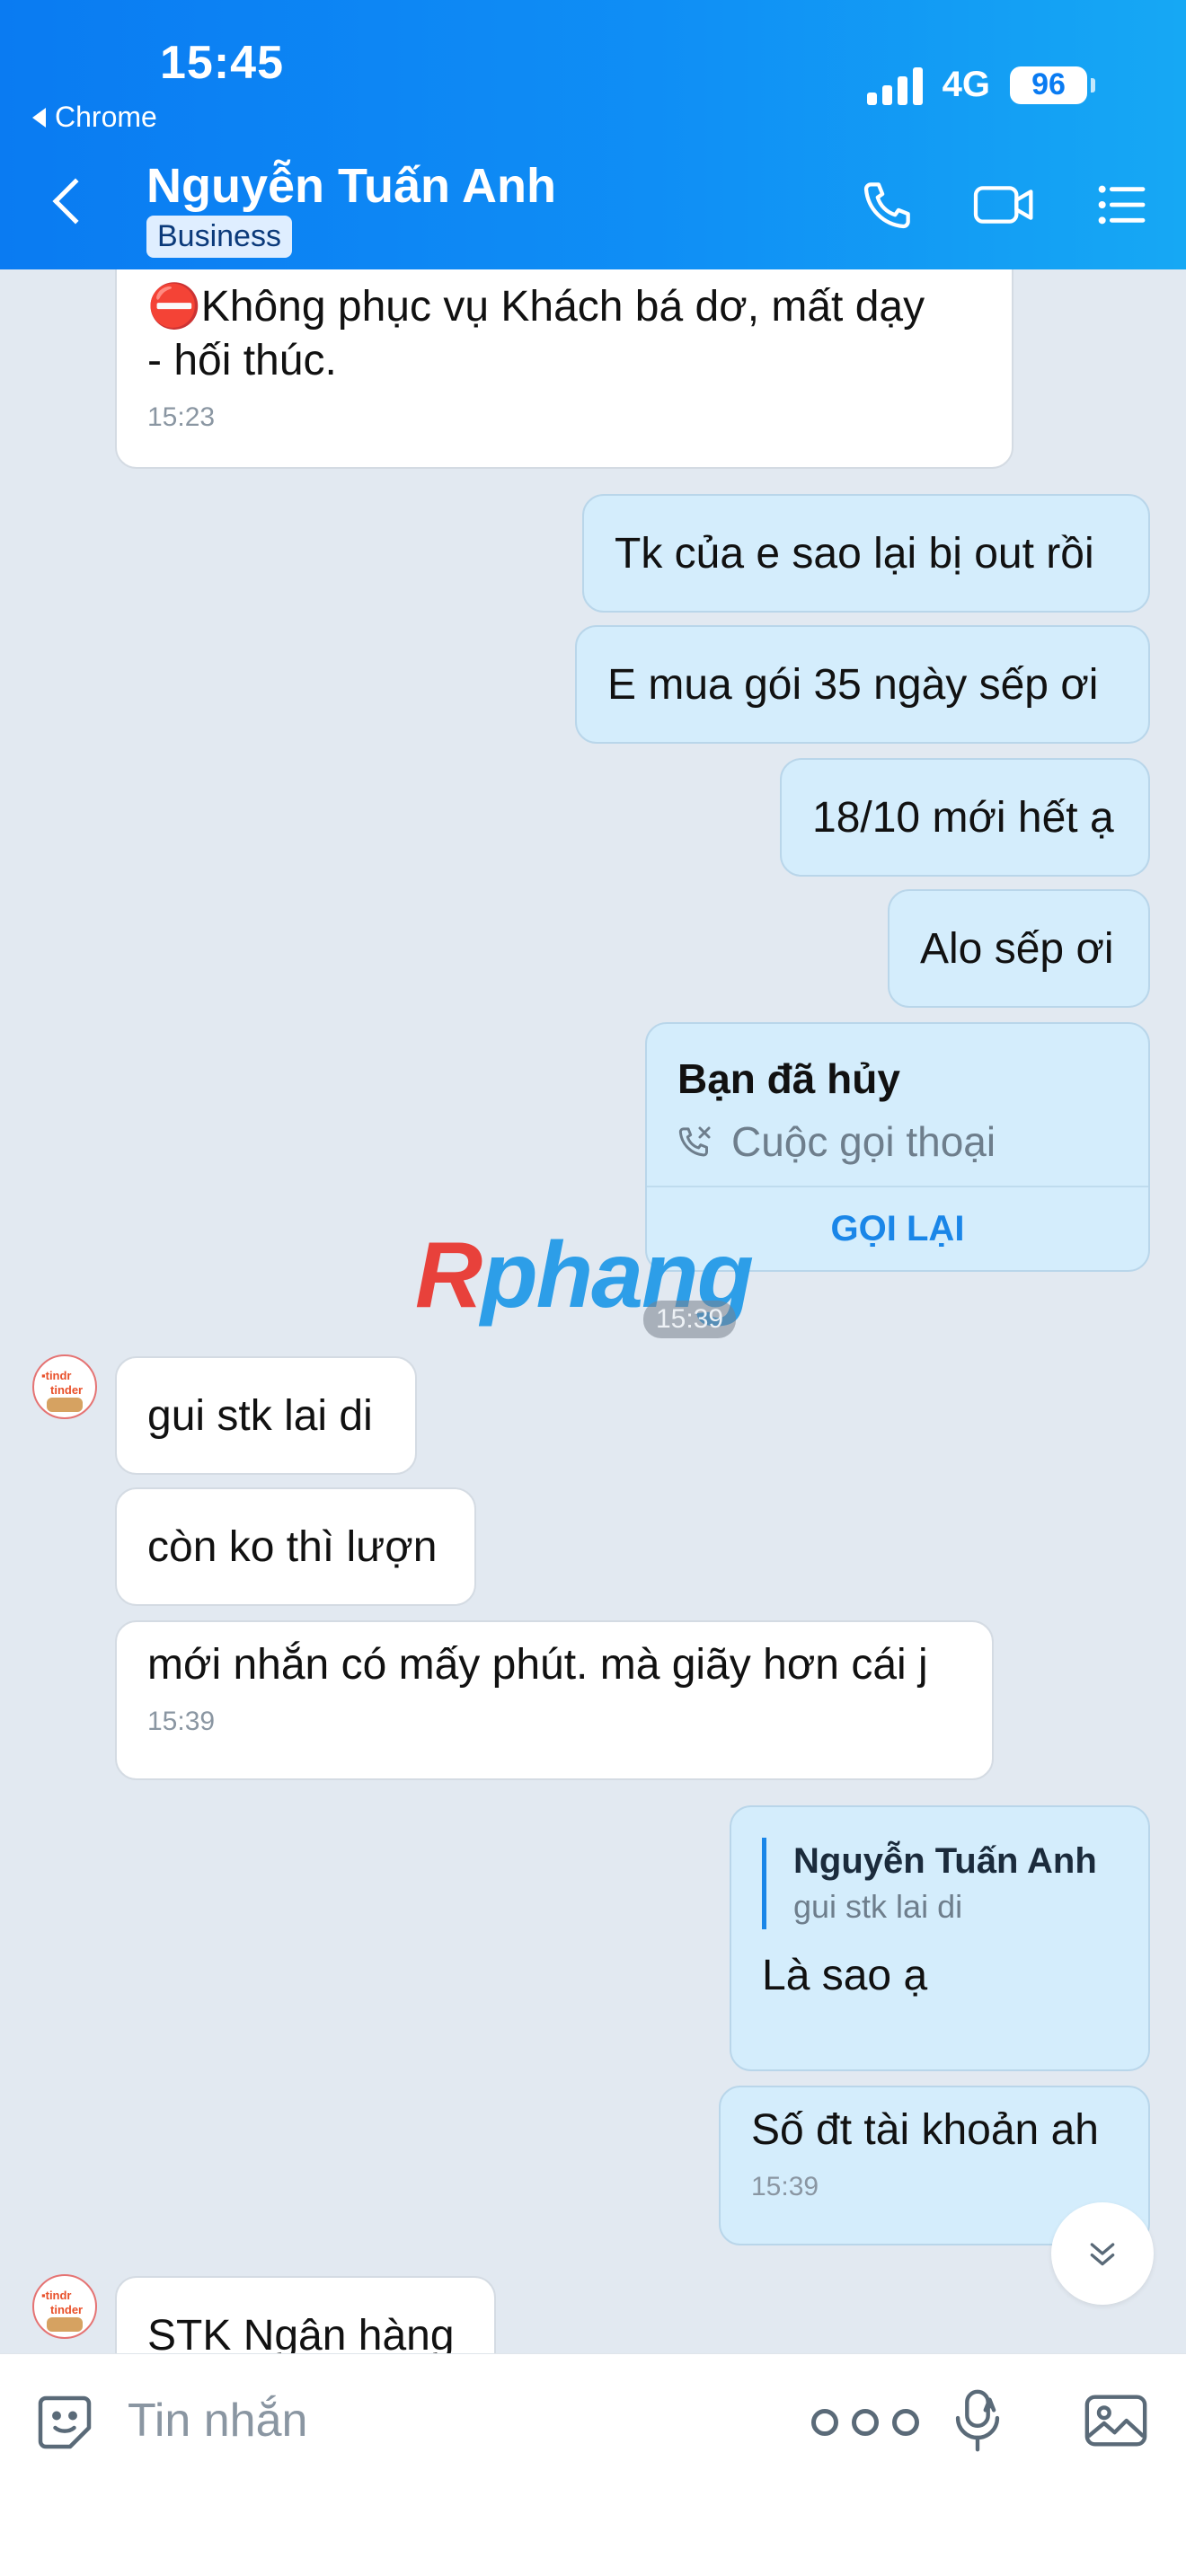 The height and width of the screenshot is (2576, 1186). What do you see at coordinates (853, 684) in the screenshot?
I see `message-text: E mua gói 35 ngày sếp ơi` at bounding box center [853, 684].